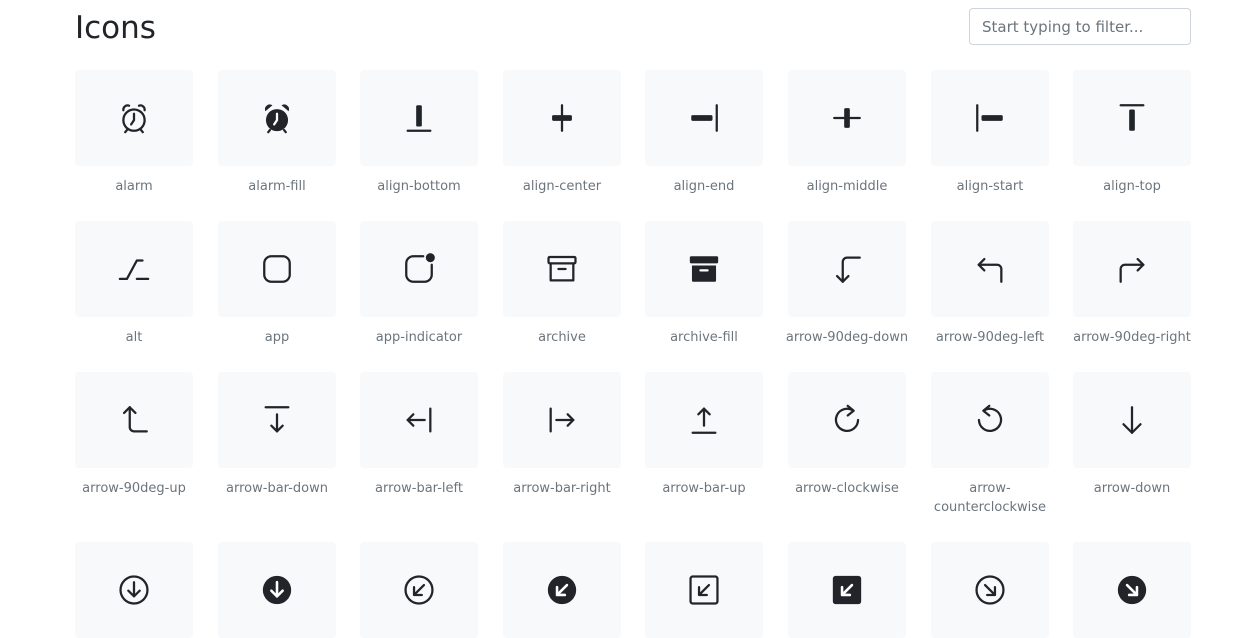 The width and height of the screenshot is (1249, 638). I want to click on icon-tile-align-end, so click(704, 118).